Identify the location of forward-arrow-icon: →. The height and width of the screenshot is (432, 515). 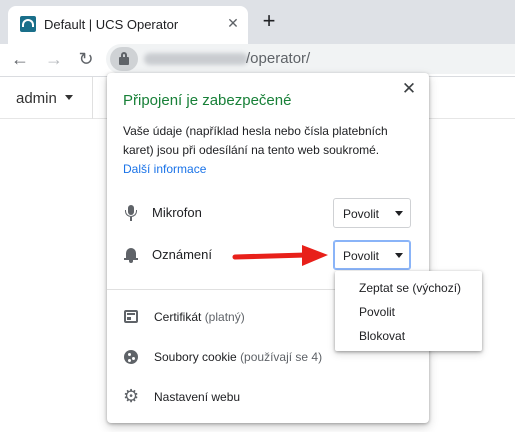
(54, 59).